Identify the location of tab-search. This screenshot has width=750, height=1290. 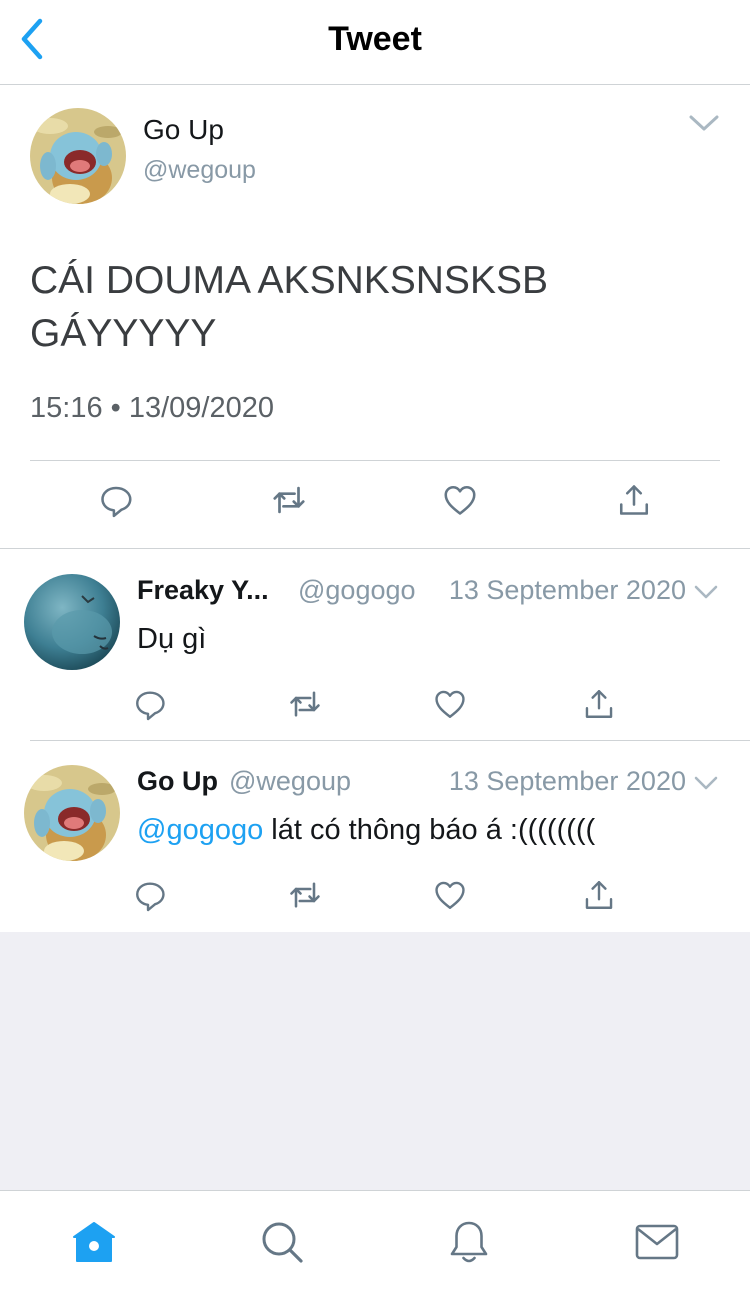
(282, 1242).